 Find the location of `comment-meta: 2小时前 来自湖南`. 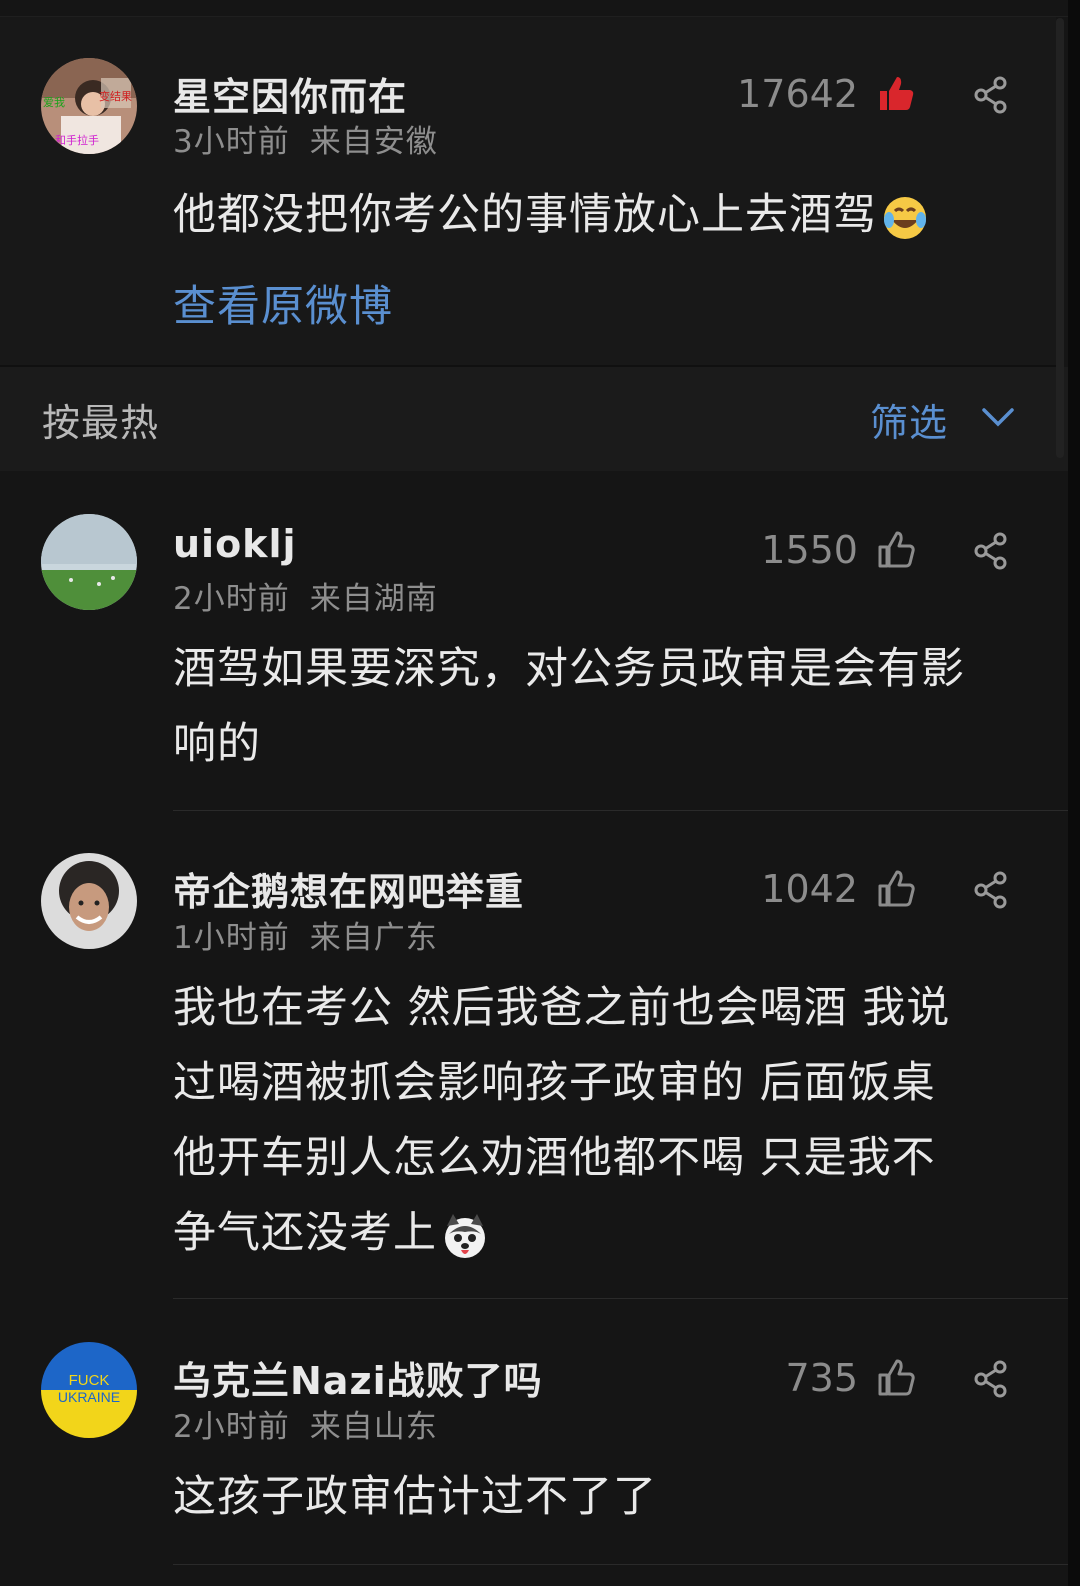

comment-meta: 2小时前 来自湖南 is located at coordinates (305, 595).